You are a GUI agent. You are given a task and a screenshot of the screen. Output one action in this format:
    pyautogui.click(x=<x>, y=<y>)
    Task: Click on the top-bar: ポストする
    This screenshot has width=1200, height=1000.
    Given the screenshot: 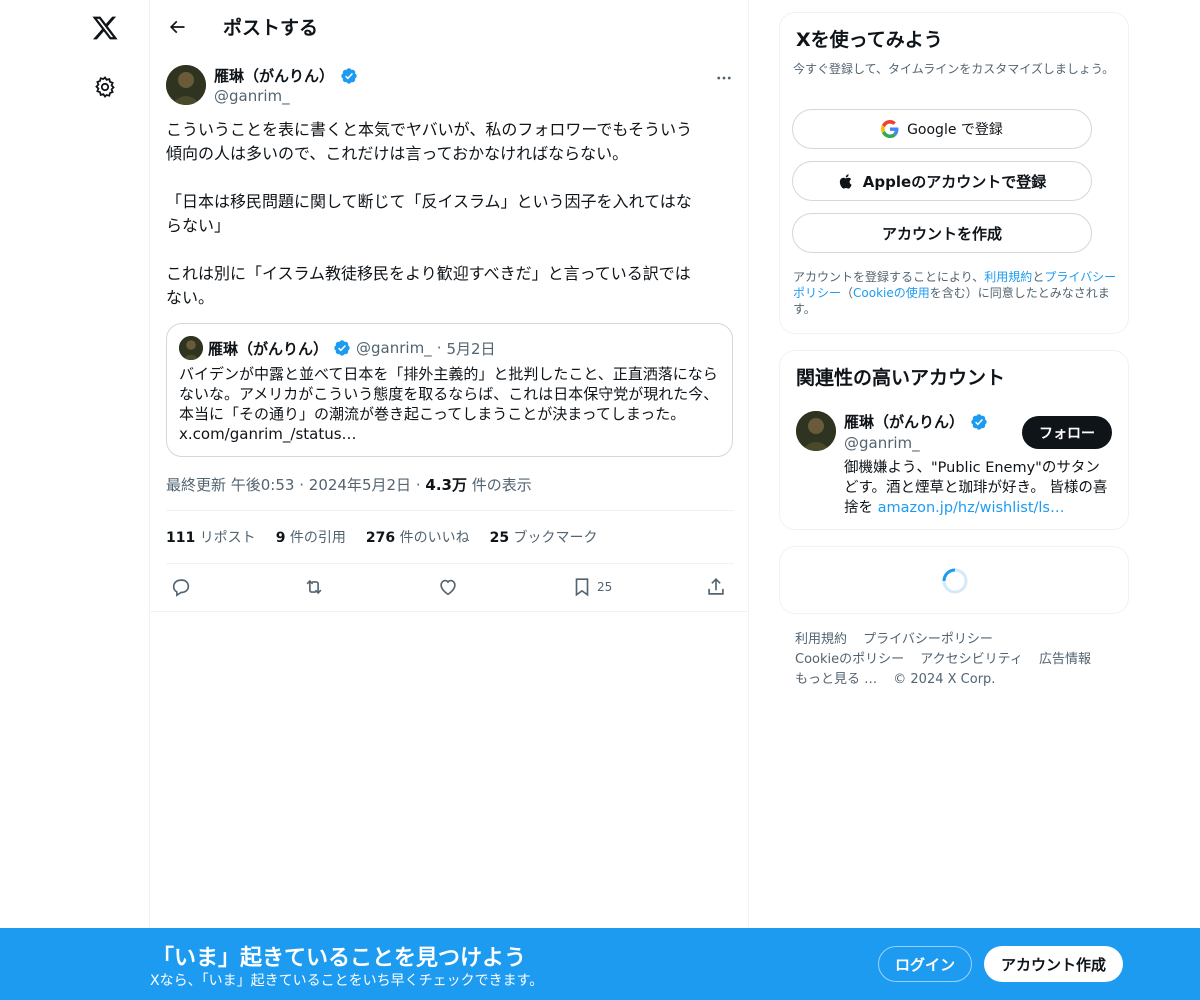 What is the action you would take?
    pyautogui.click(x=449, y=26)
    